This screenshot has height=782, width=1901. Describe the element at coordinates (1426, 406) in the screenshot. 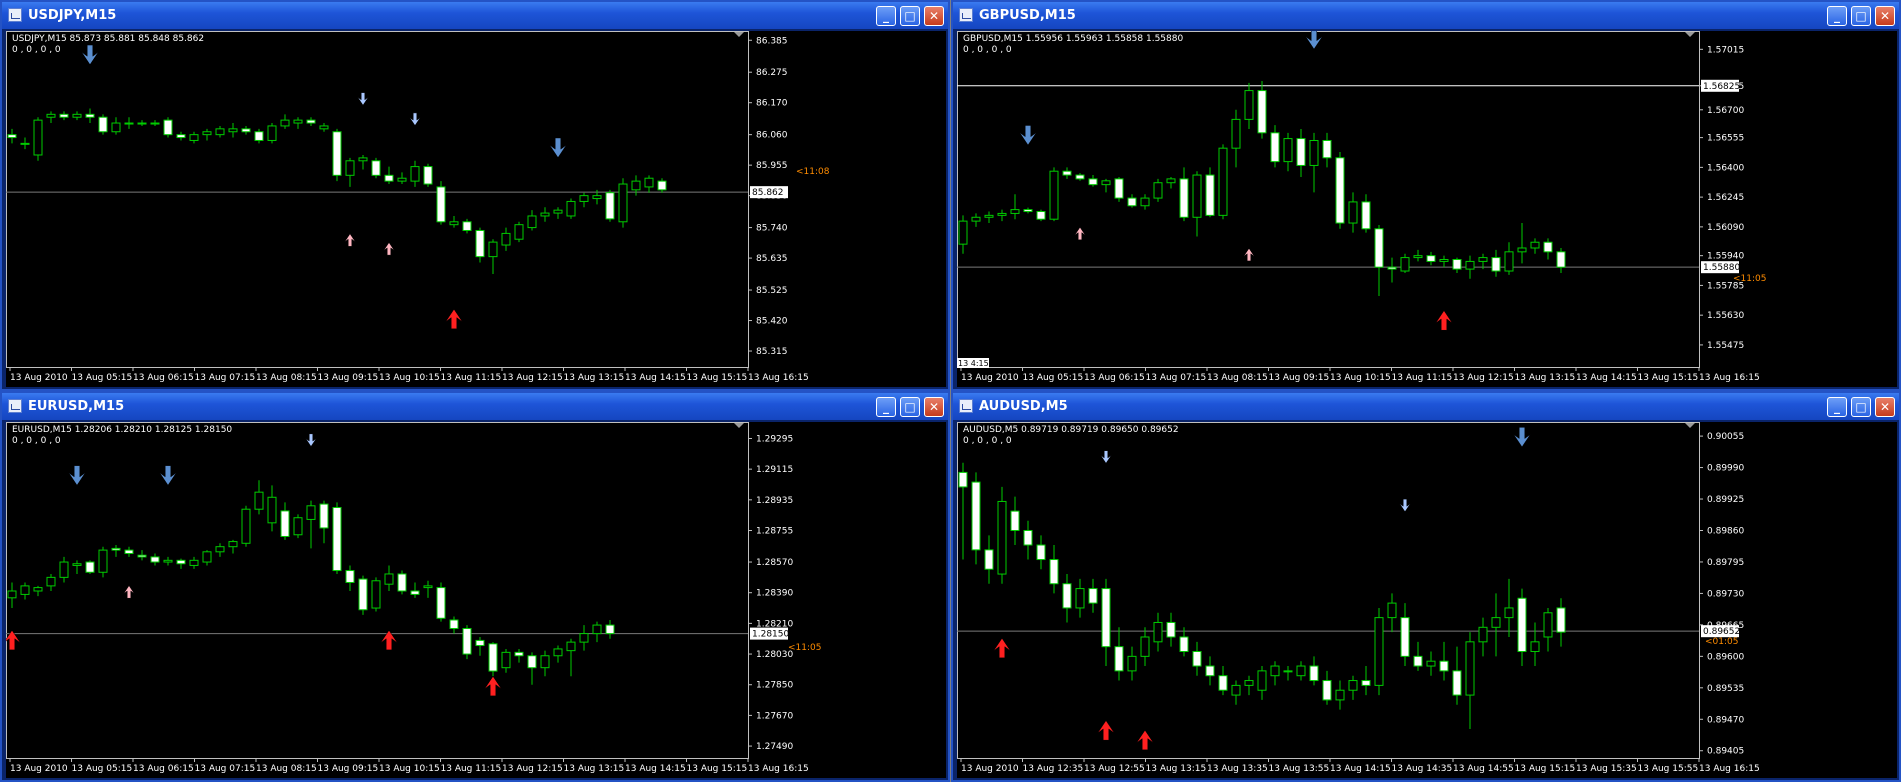

I see `window-titlebar: AUDUSD,M5 _ □ ✕` at that location.